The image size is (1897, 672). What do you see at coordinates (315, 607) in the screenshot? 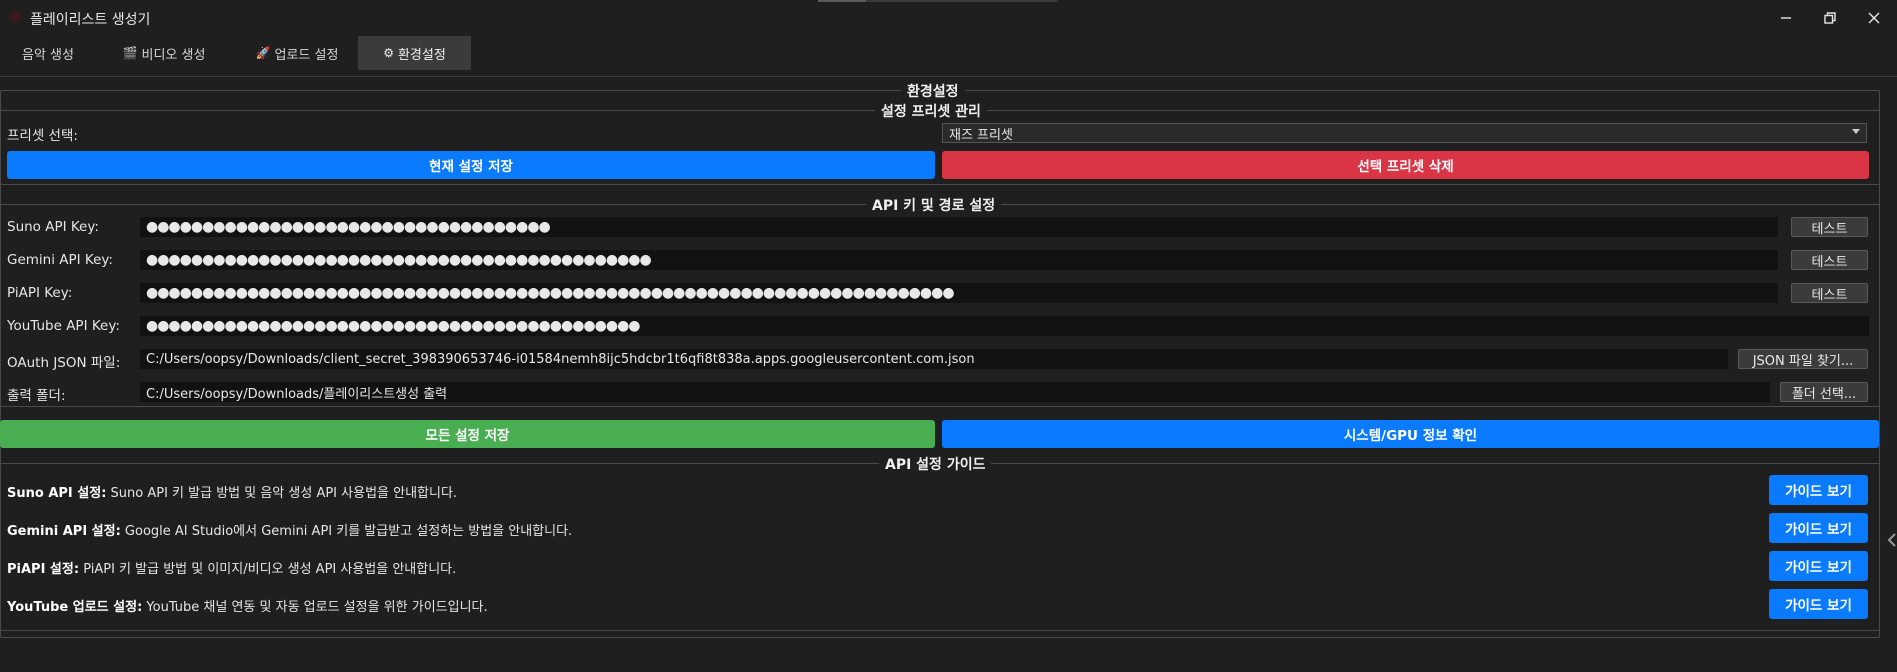
I see `guide-youtube-desc: YouTube 채널 연동 및 자동 업로드 설정을 위한 가이드입니다.` at bounding box center [315, 607].